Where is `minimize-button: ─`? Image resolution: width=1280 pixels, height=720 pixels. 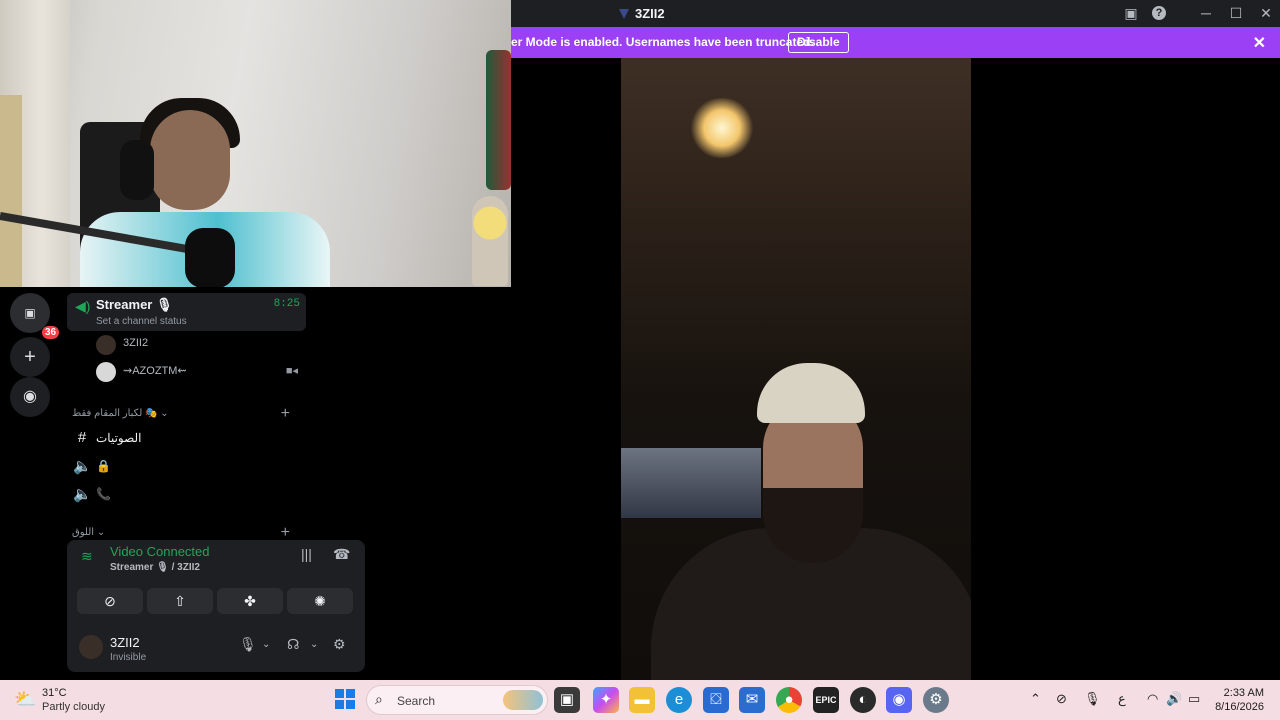
minimize-button: ─ is located at coordinates (1206, 13).